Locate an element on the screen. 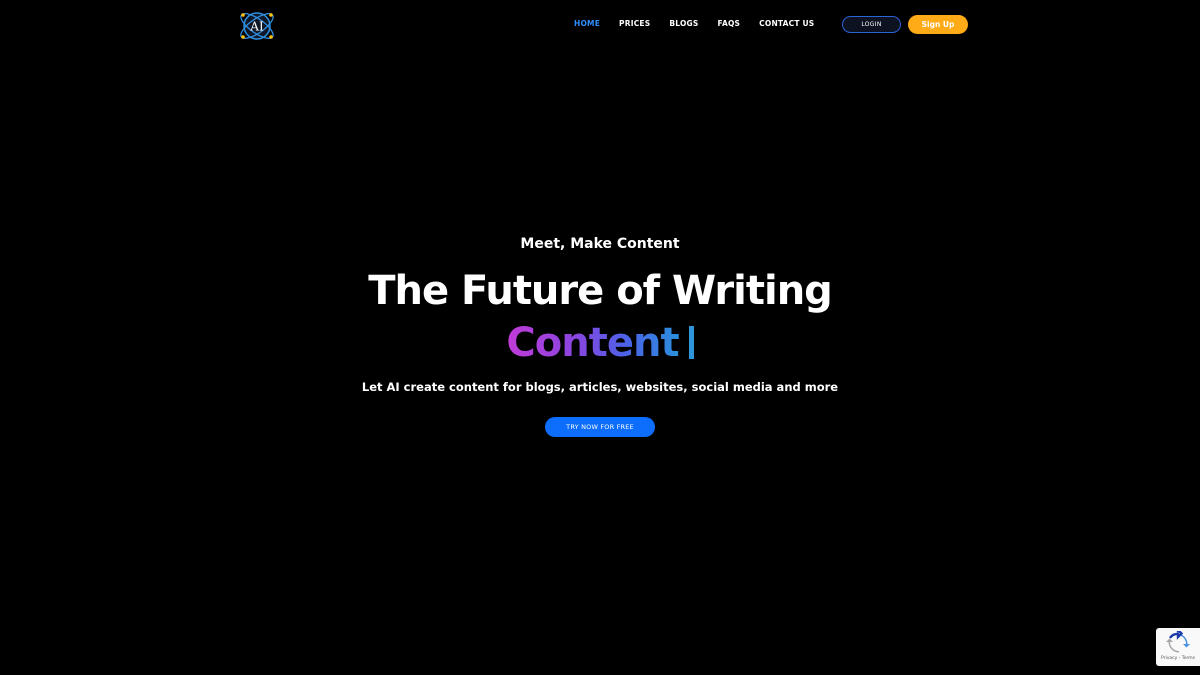 The image size is (1200, 675). nav-contact-us: CONTACT US is located at coordinates (786, 24).